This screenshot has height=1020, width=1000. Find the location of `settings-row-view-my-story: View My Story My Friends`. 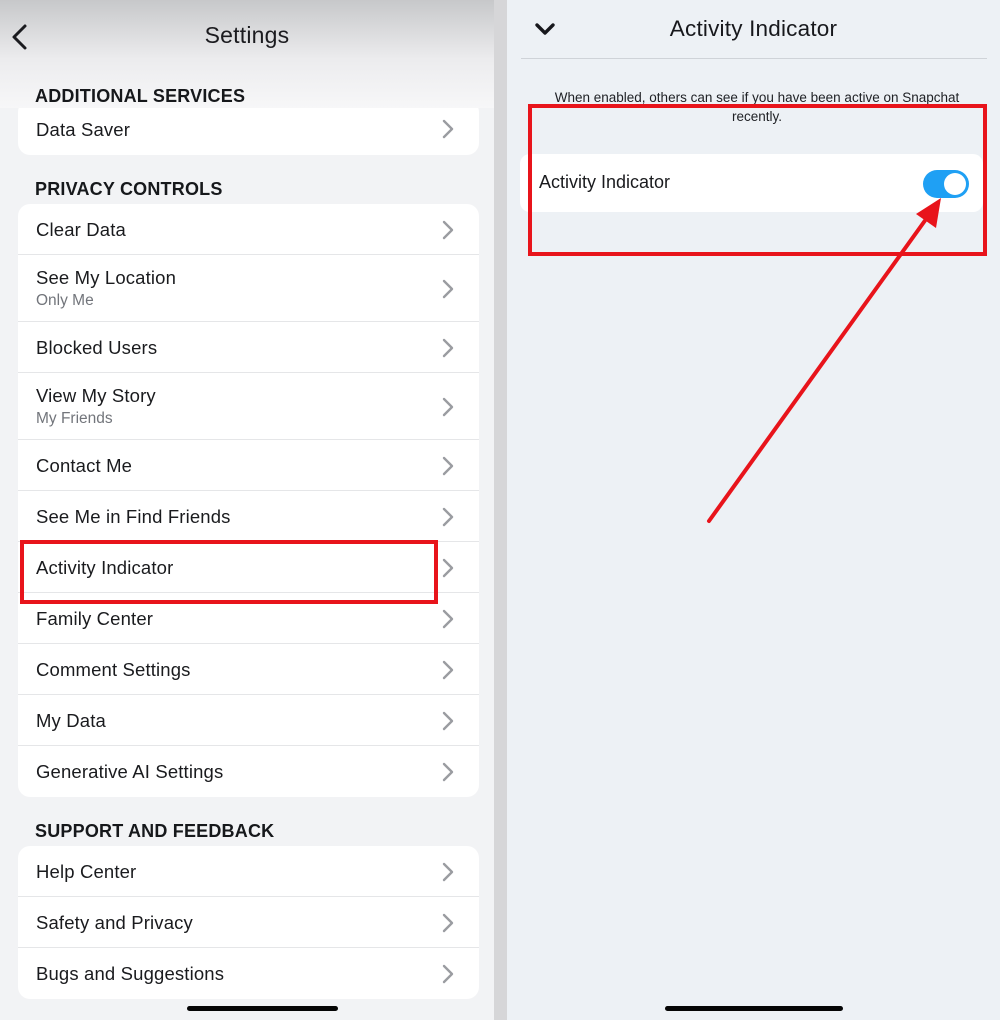

settings-row-view-my-story: View My Story My Friends is located at coordinates (248, 406).